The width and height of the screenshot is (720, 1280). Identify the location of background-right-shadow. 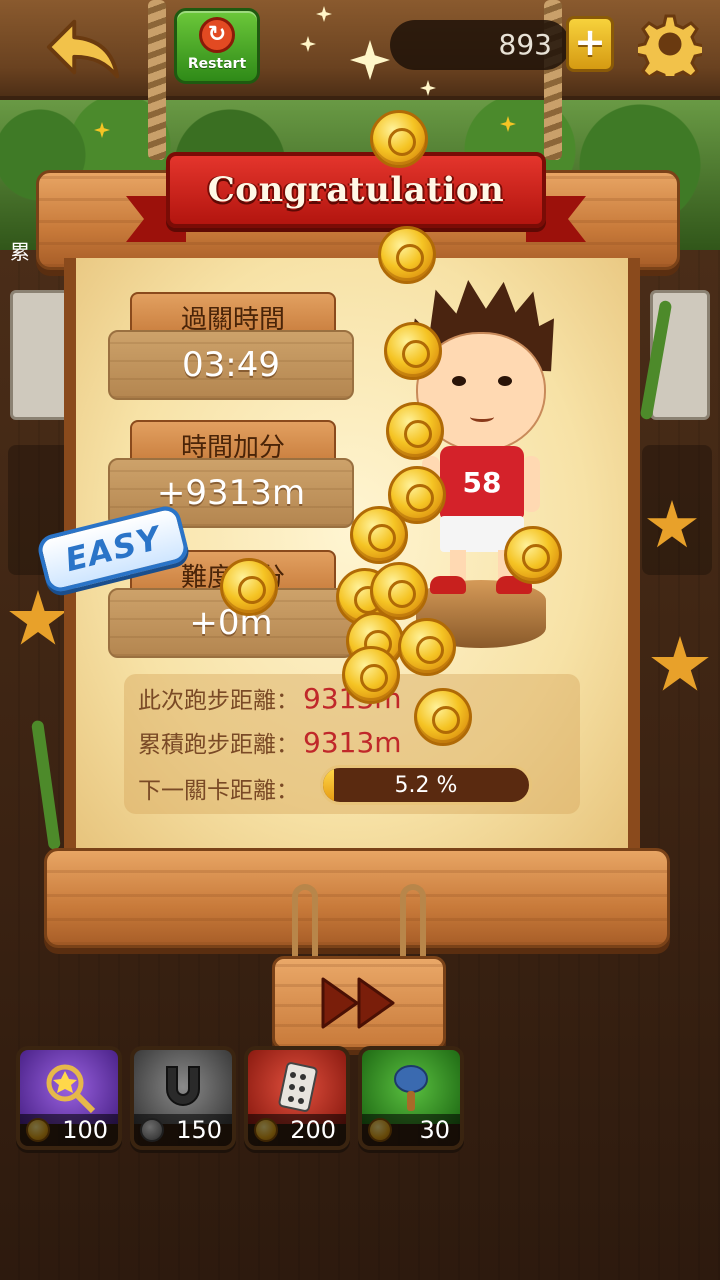
(677, 510).